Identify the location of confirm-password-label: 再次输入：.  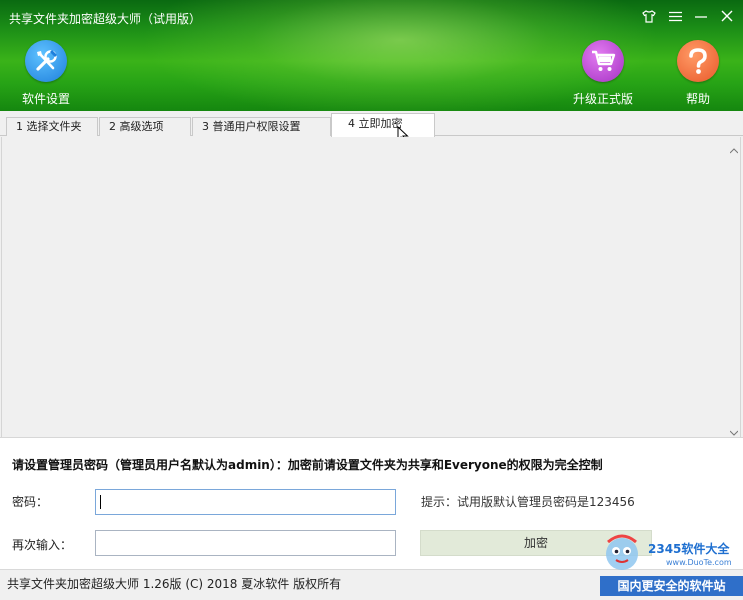
(42, 545).